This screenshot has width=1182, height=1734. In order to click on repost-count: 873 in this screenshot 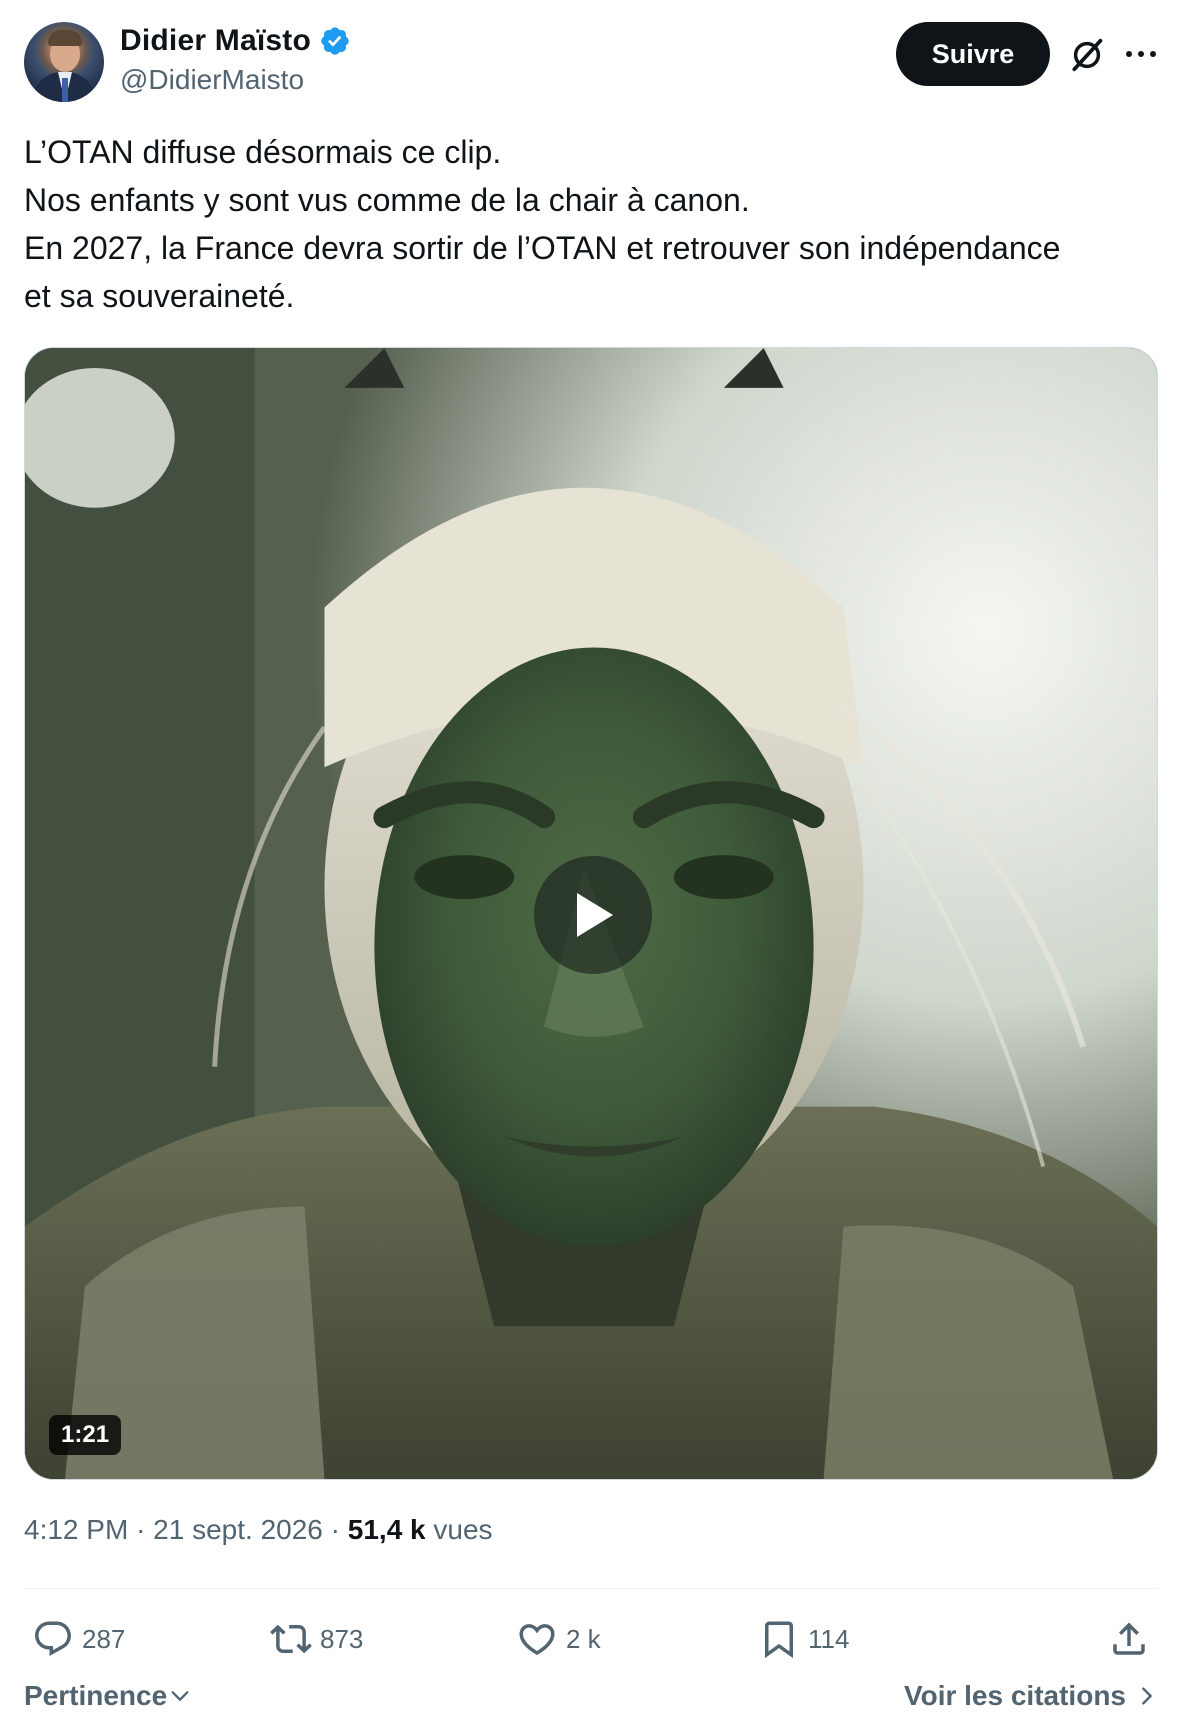, I will do `click(342, 1638)`.